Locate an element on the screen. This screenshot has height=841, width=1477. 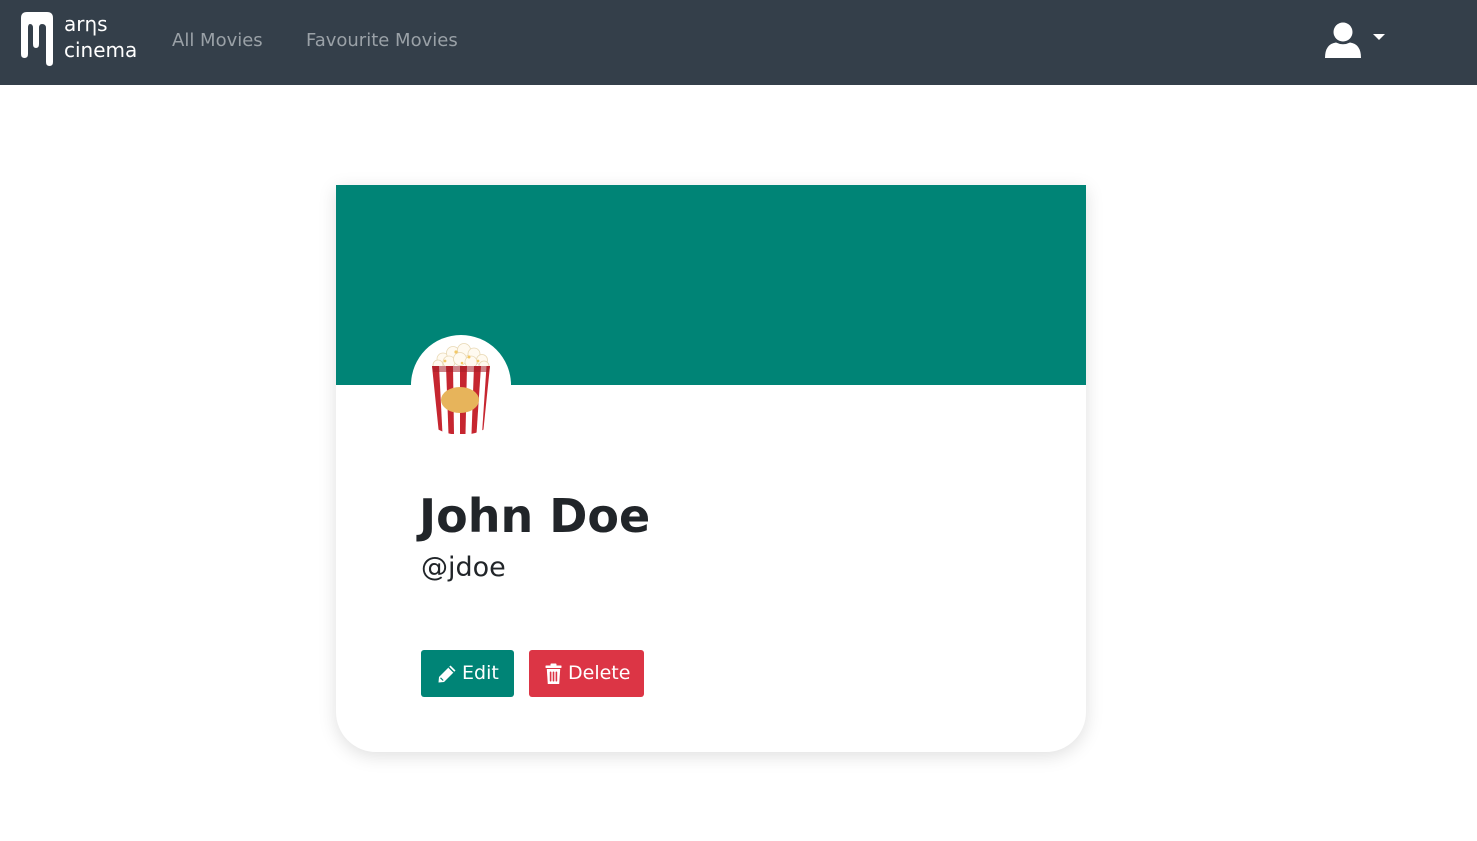
delete-button: Delete is located at coordinates (586, 673).